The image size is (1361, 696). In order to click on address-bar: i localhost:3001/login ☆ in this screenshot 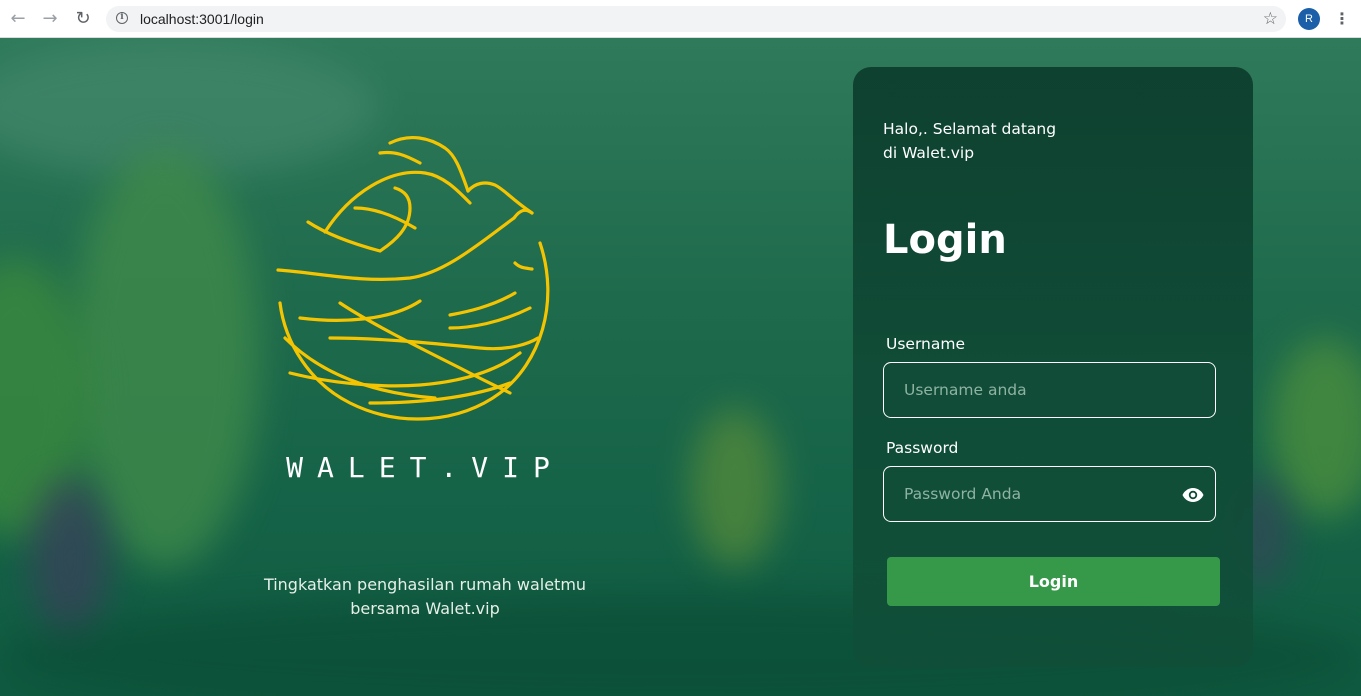, I will do `click(696, 19)`.